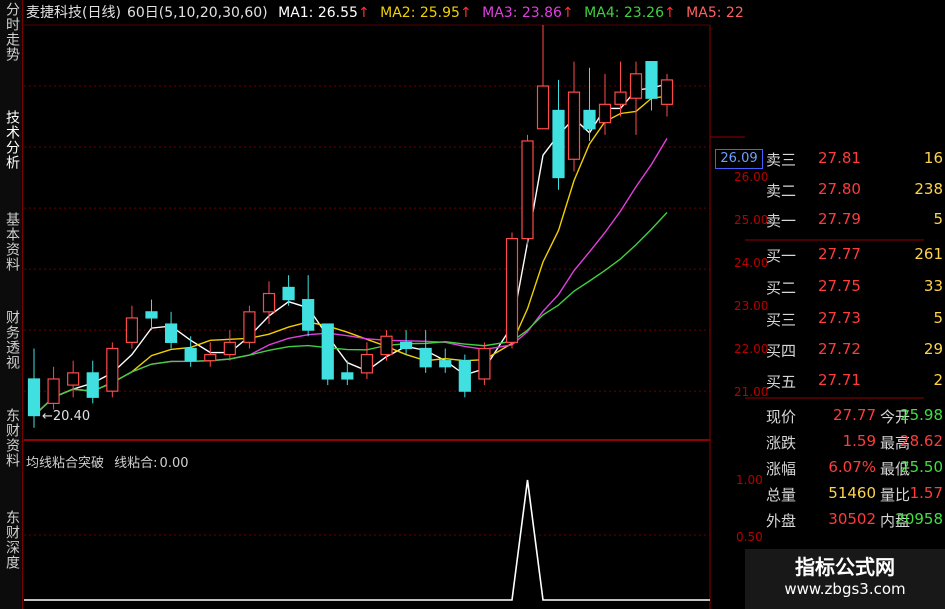 The image size is (945, 609). Describe the element at coordinates (859, 441) in the screenshot. I see `stat-value: 1.59` at that location.